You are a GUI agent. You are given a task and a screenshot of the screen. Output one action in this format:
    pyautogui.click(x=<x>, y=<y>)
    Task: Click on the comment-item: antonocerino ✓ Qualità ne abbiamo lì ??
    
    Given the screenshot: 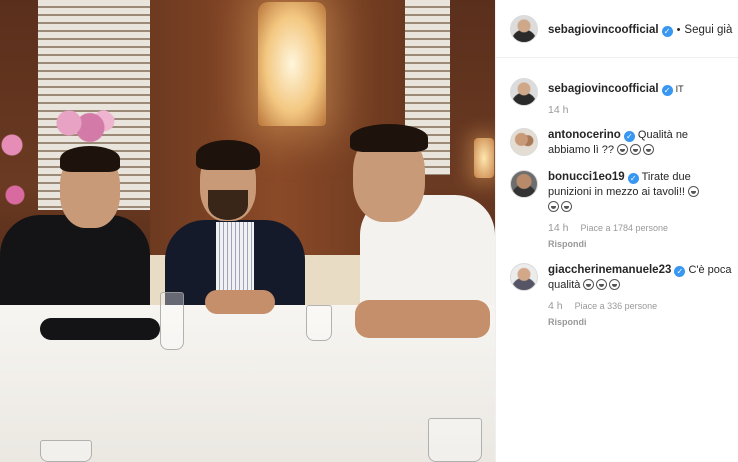 What is the action you would take?
    pyautogui.click(x=621, y=143)
    